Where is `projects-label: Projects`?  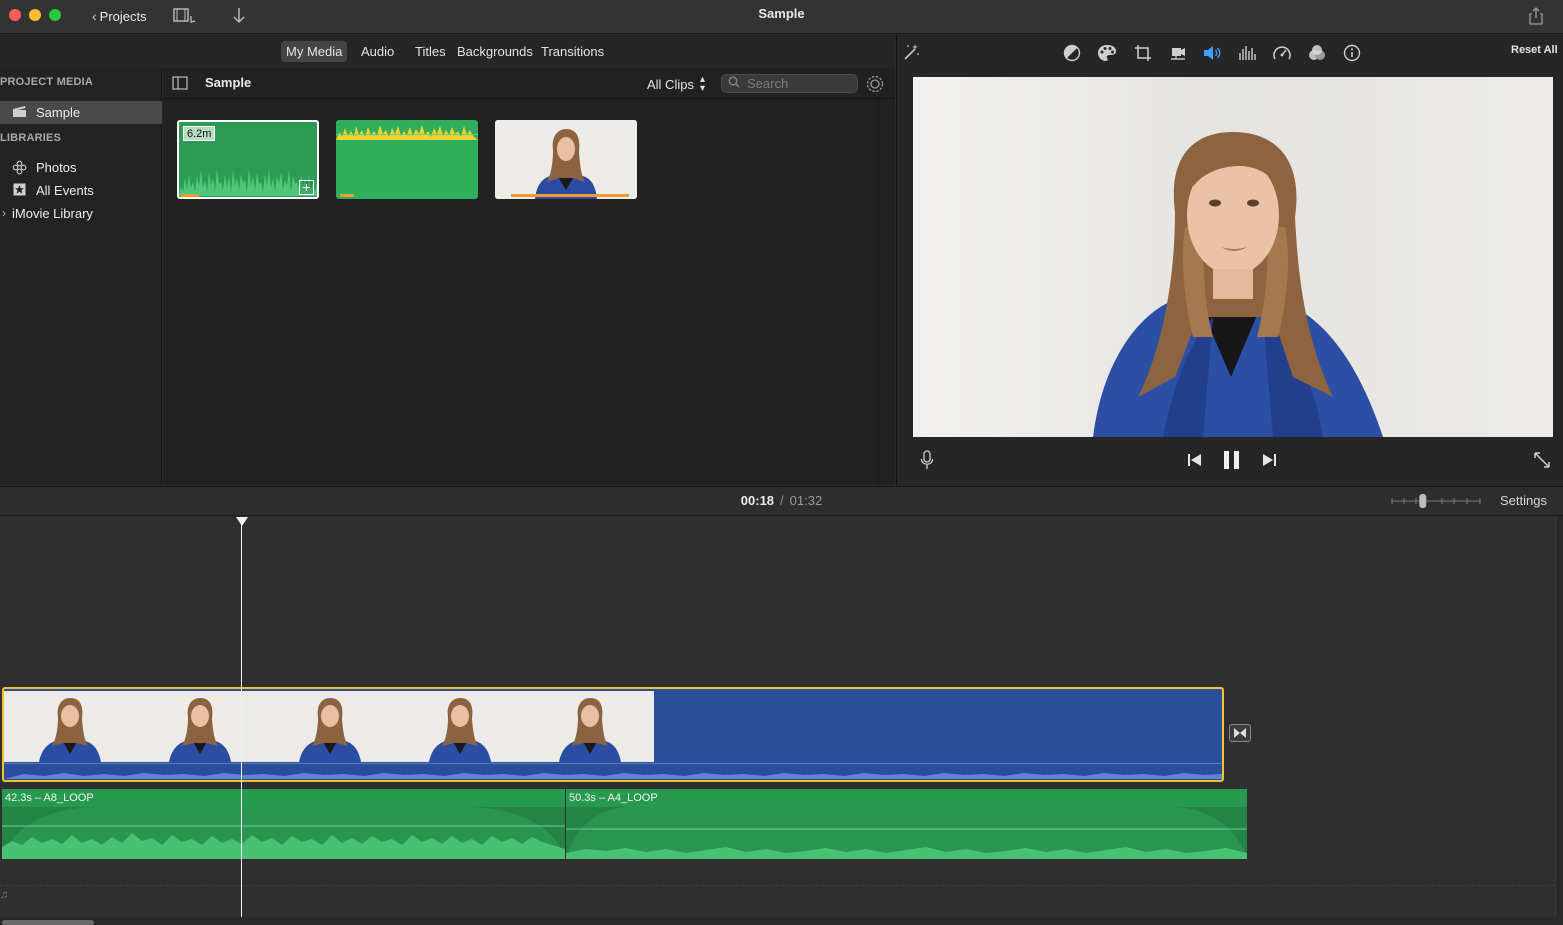
projects-label: Projects is located at coordinates (123, 16).